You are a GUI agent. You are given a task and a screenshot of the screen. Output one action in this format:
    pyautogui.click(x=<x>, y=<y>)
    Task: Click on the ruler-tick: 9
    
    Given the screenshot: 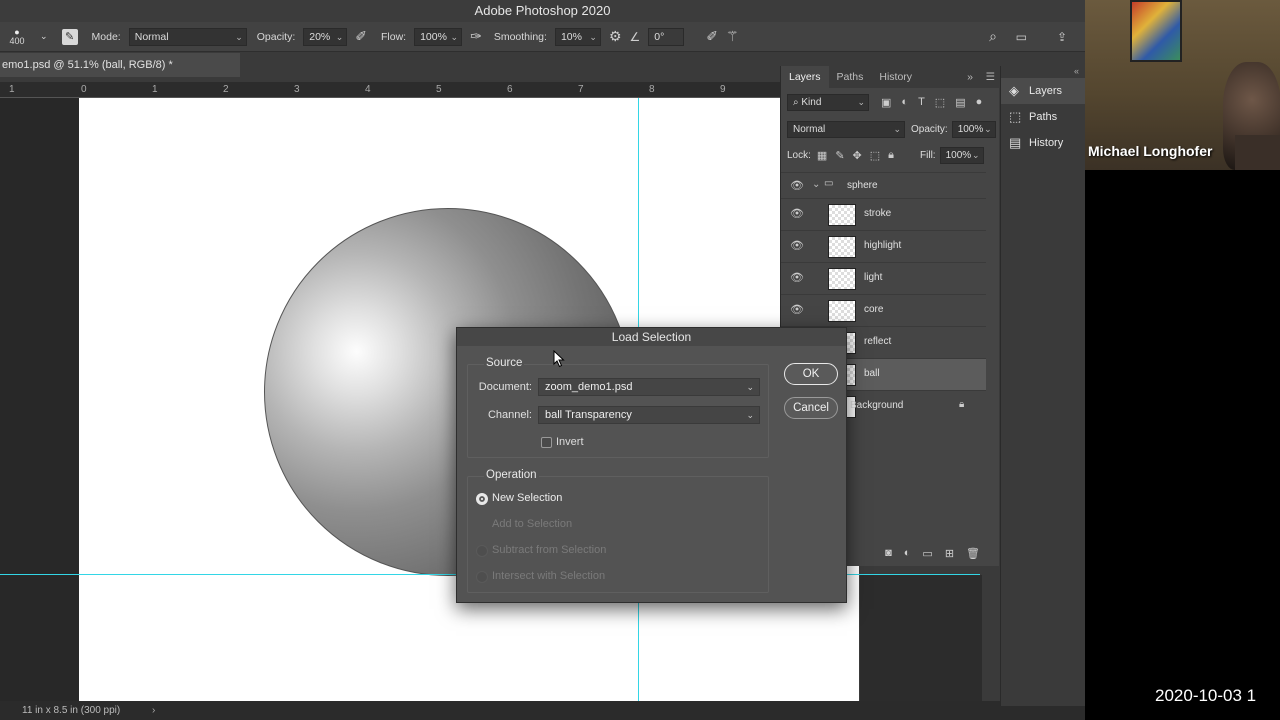 What is the action you would take?
    pyautogui.click(x=723, y=89)
    